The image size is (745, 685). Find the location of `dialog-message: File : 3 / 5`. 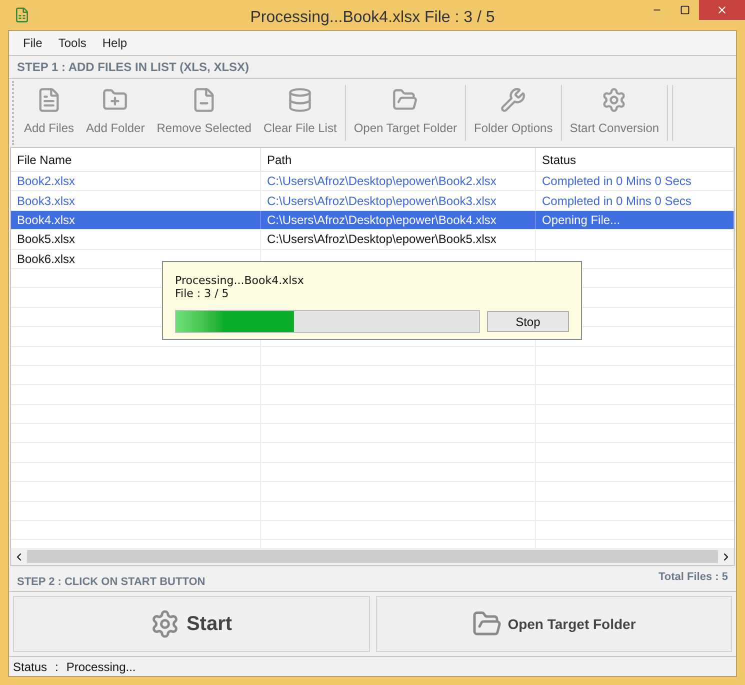

dialog-message: File : 3 / 5 is located at coordinates (202, 293).